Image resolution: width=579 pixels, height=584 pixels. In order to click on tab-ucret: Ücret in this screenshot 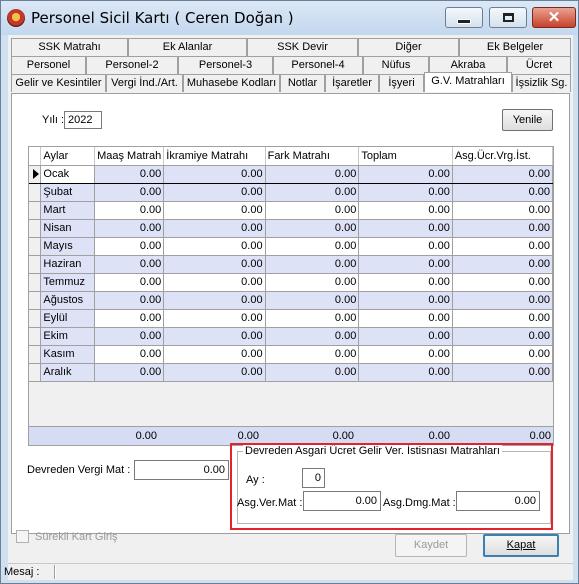, I will do `click(539, 65)`.